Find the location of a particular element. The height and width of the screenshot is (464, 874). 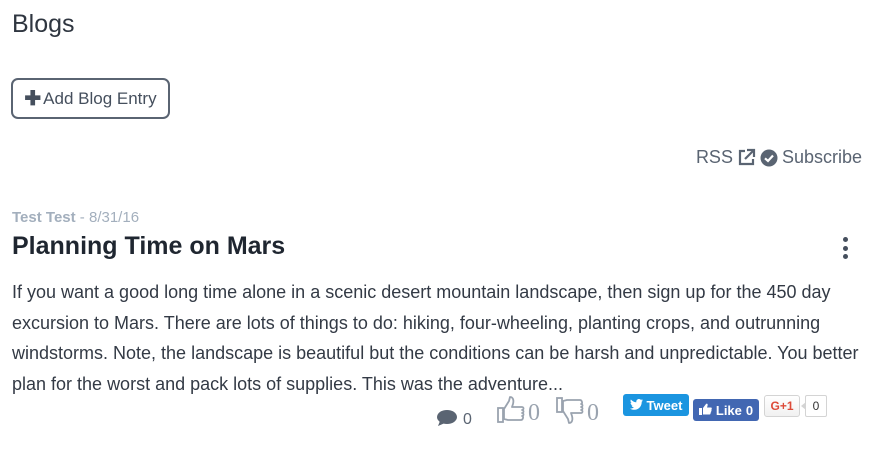

likes-count: 0 is located at coordinates (534, 412).